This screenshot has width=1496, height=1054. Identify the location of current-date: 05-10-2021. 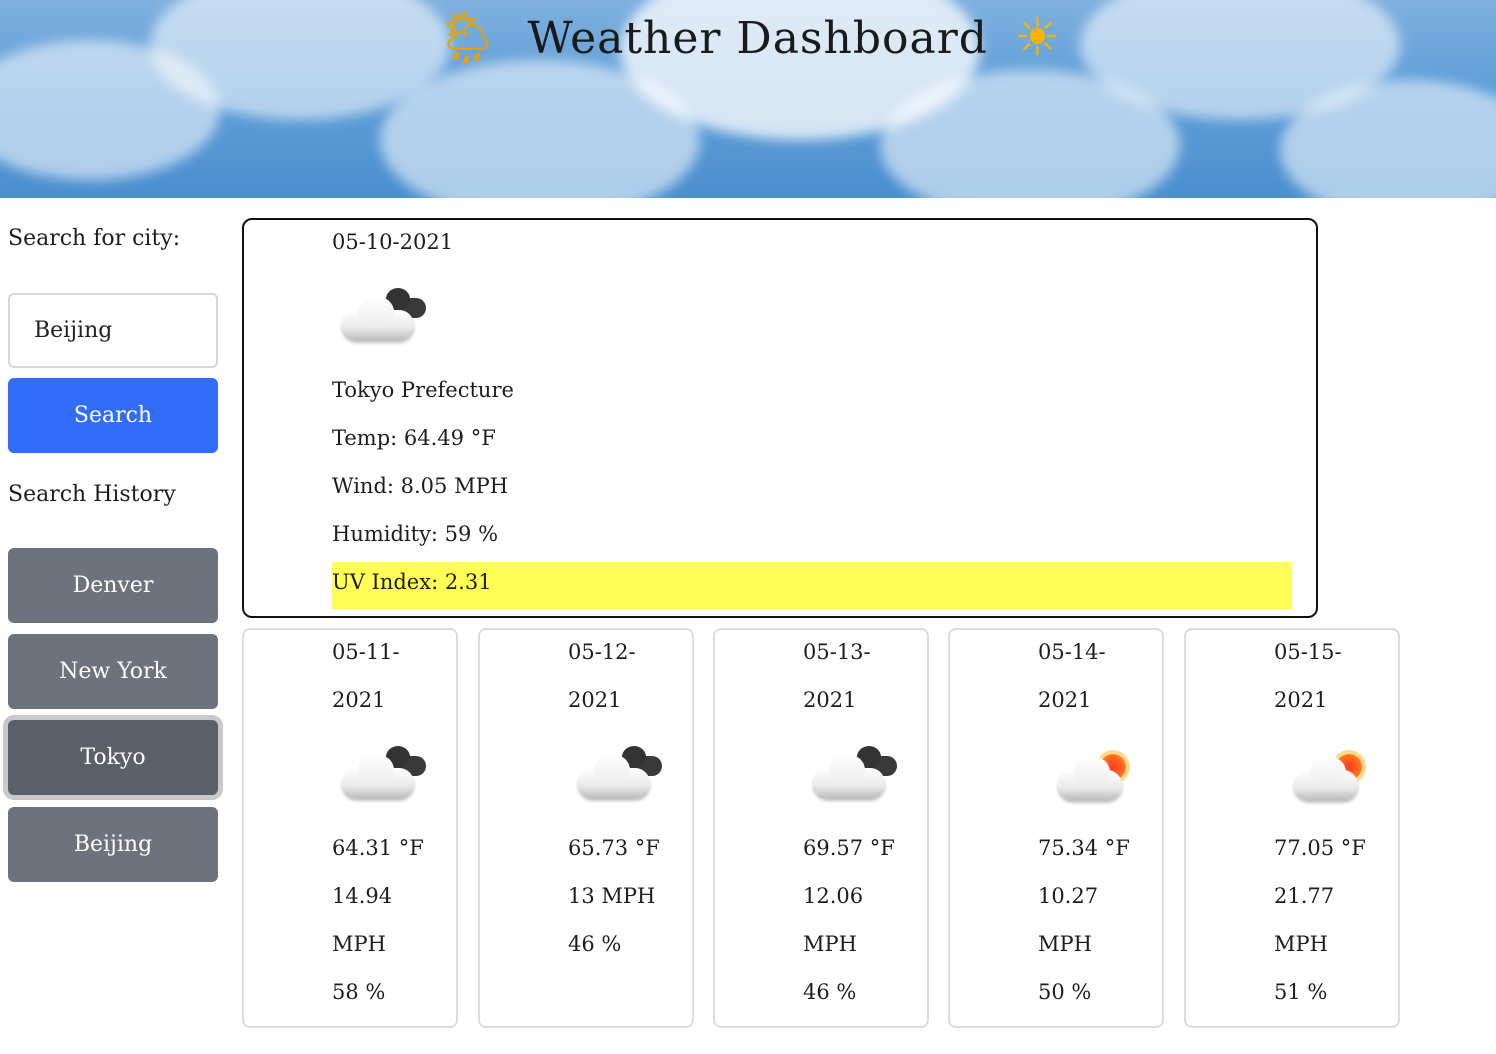
(393, 242).